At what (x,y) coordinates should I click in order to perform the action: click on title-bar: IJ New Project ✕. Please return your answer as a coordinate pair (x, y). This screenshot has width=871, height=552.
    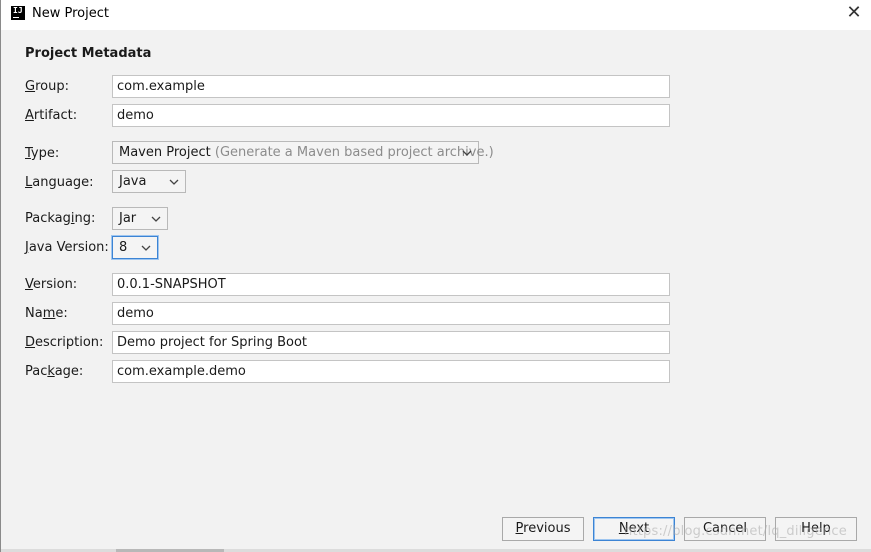
    Looking at the image, I should click on (436, 15).